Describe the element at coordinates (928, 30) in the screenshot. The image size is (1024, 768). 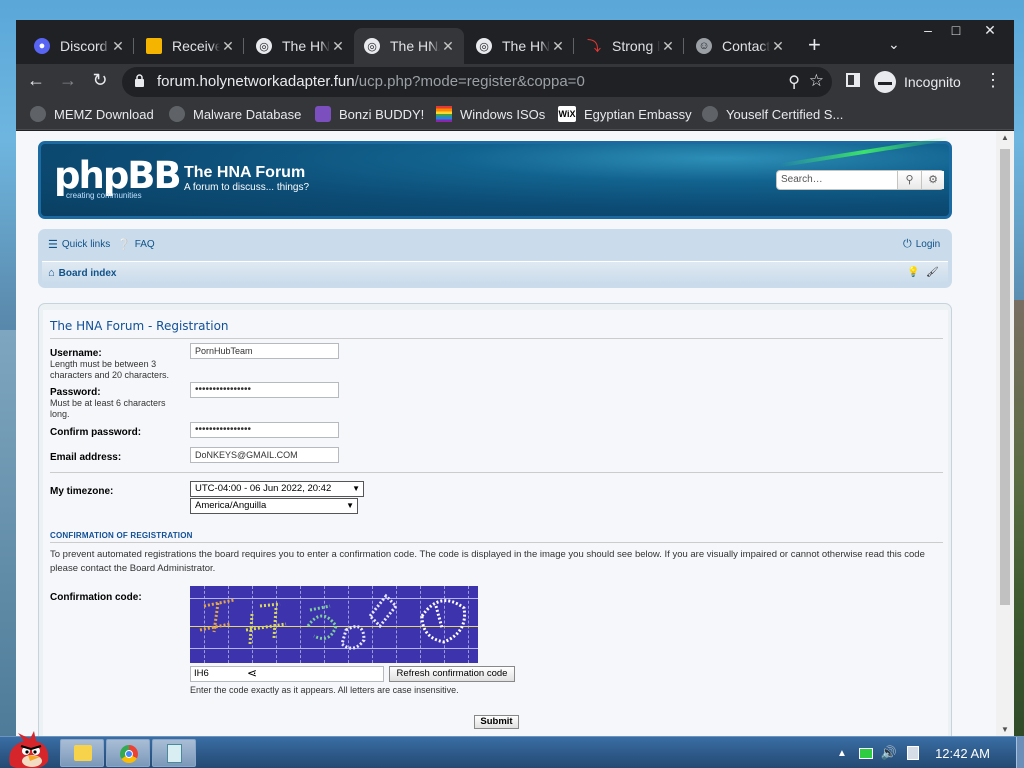
I see `minimize-icon: –` at that location.